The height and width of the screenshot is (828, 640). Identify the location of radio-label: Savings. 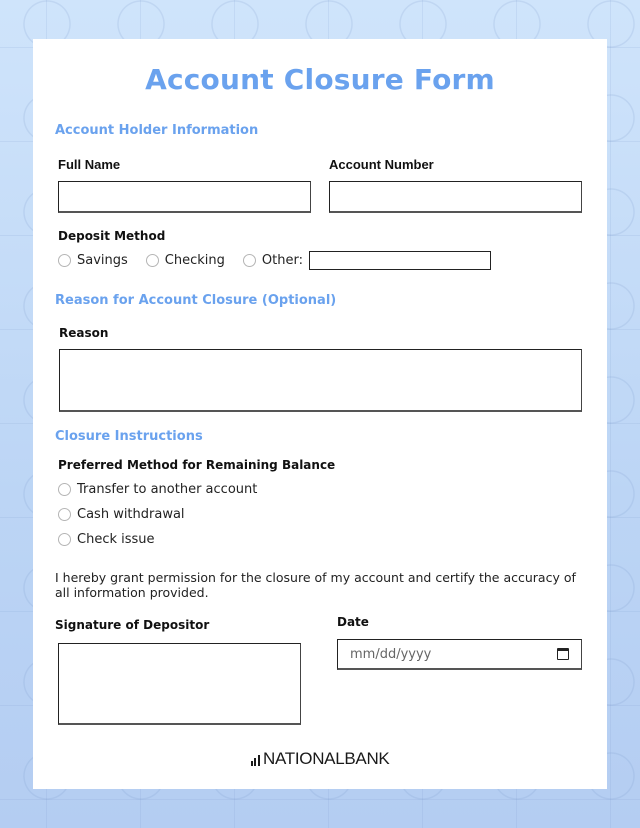
(102, 260).